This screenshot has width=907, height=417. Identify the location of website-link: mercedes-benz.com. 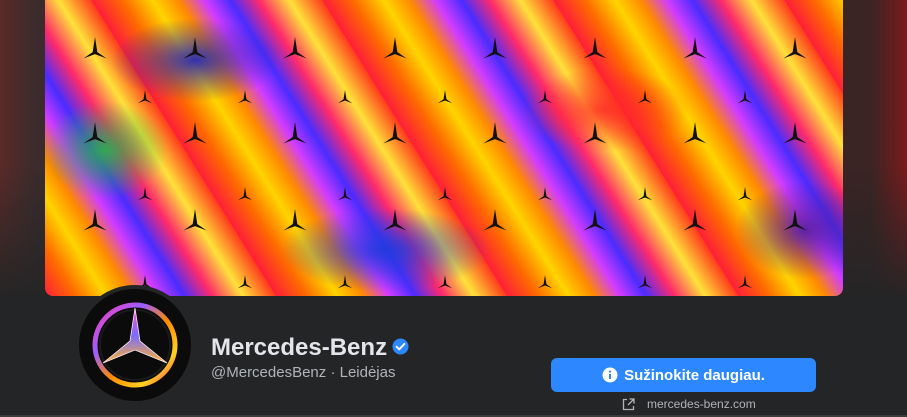
(689, 404).